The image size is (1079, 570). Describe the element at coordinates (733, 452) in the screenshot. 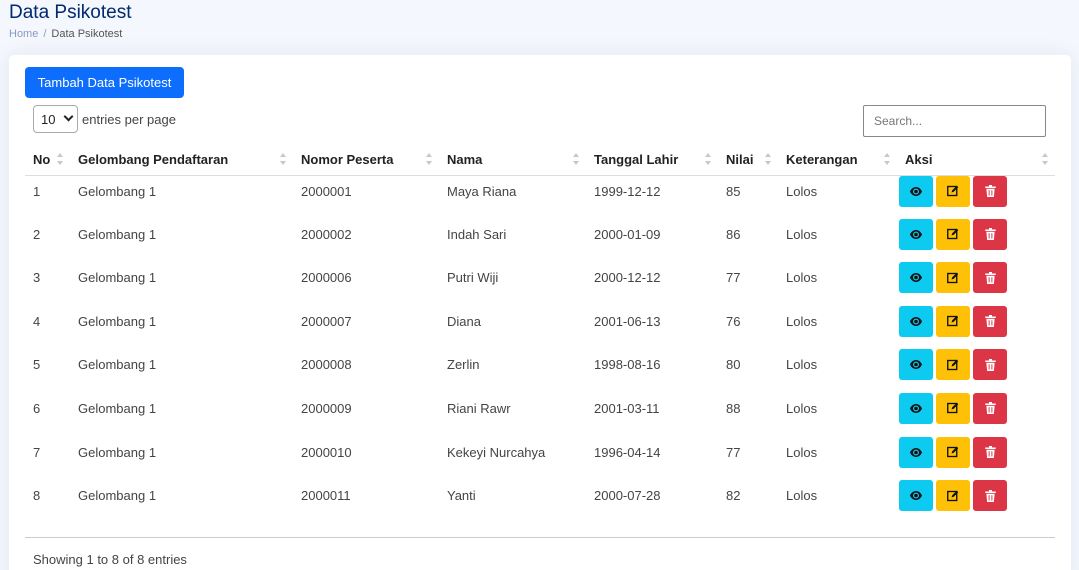

I see `table-cell: 77` at that location.